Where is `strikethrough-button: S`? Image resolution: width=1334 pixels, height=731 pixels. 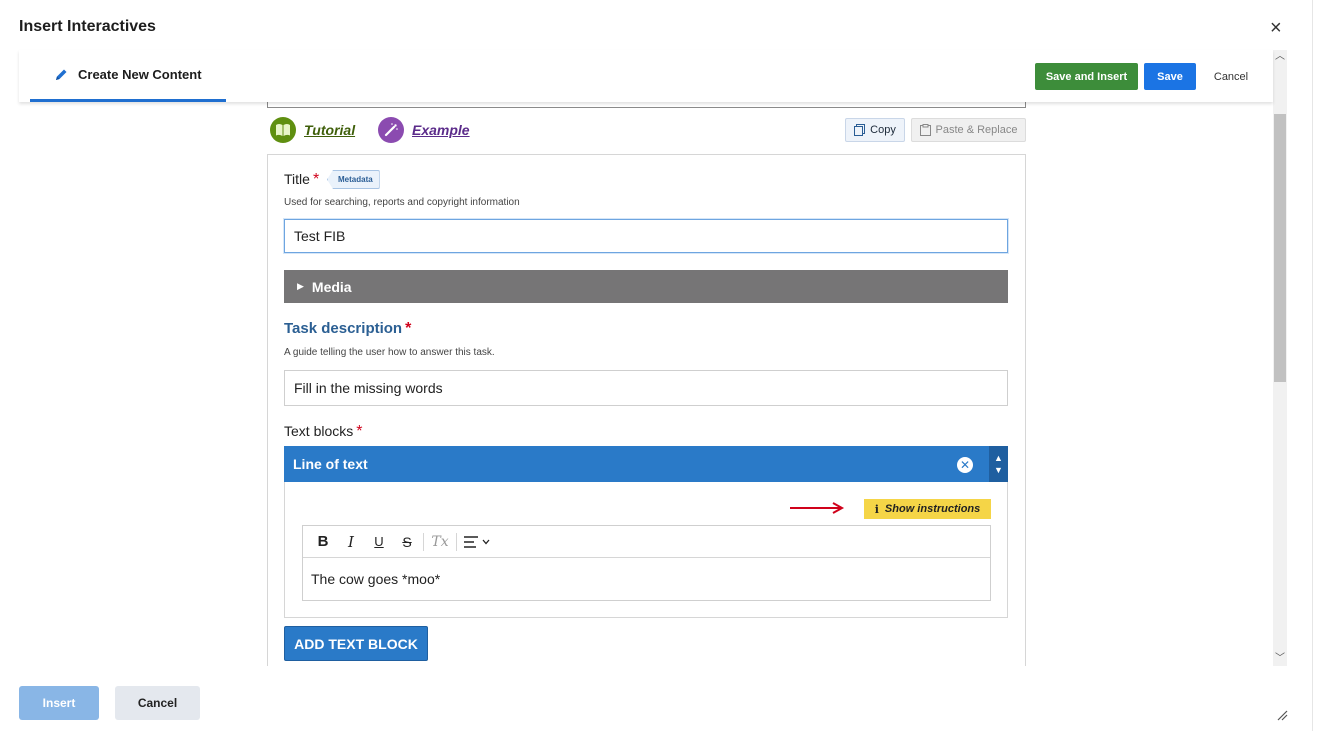
strikethrough-button: S is located at coordinates (407, 542).